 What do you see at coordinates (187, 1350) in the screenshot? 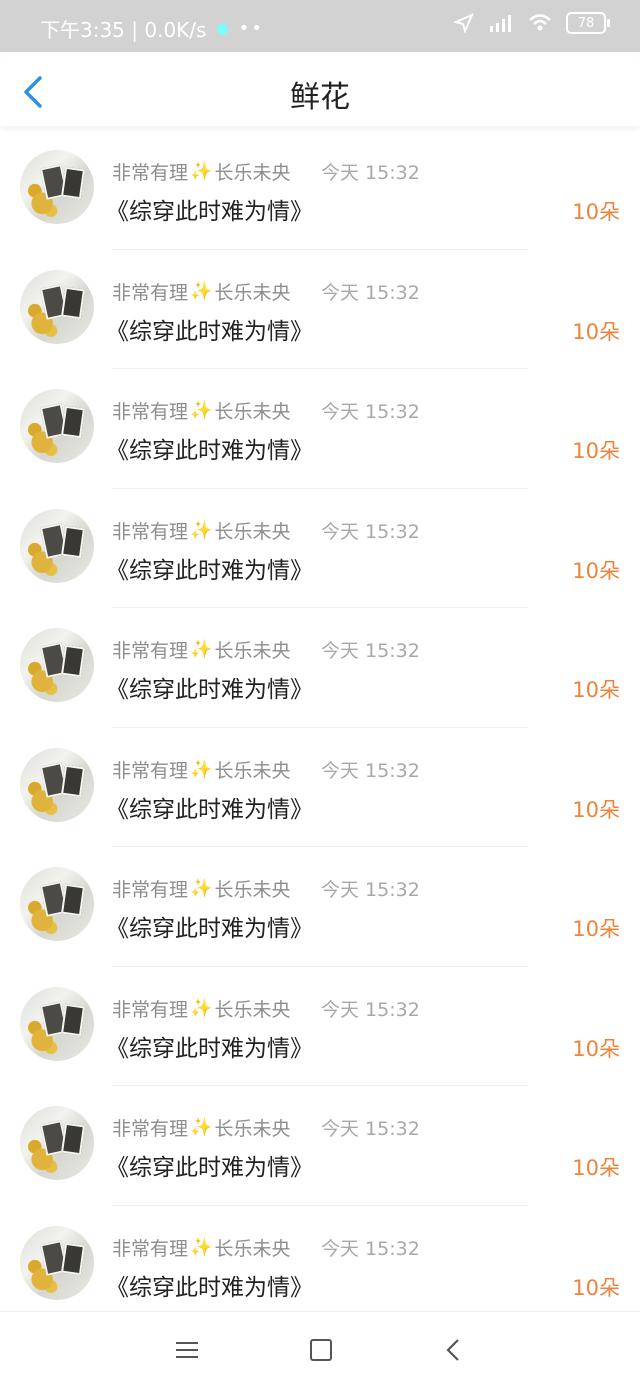
I see `menu-icon` at bounding box center [187, 1350].